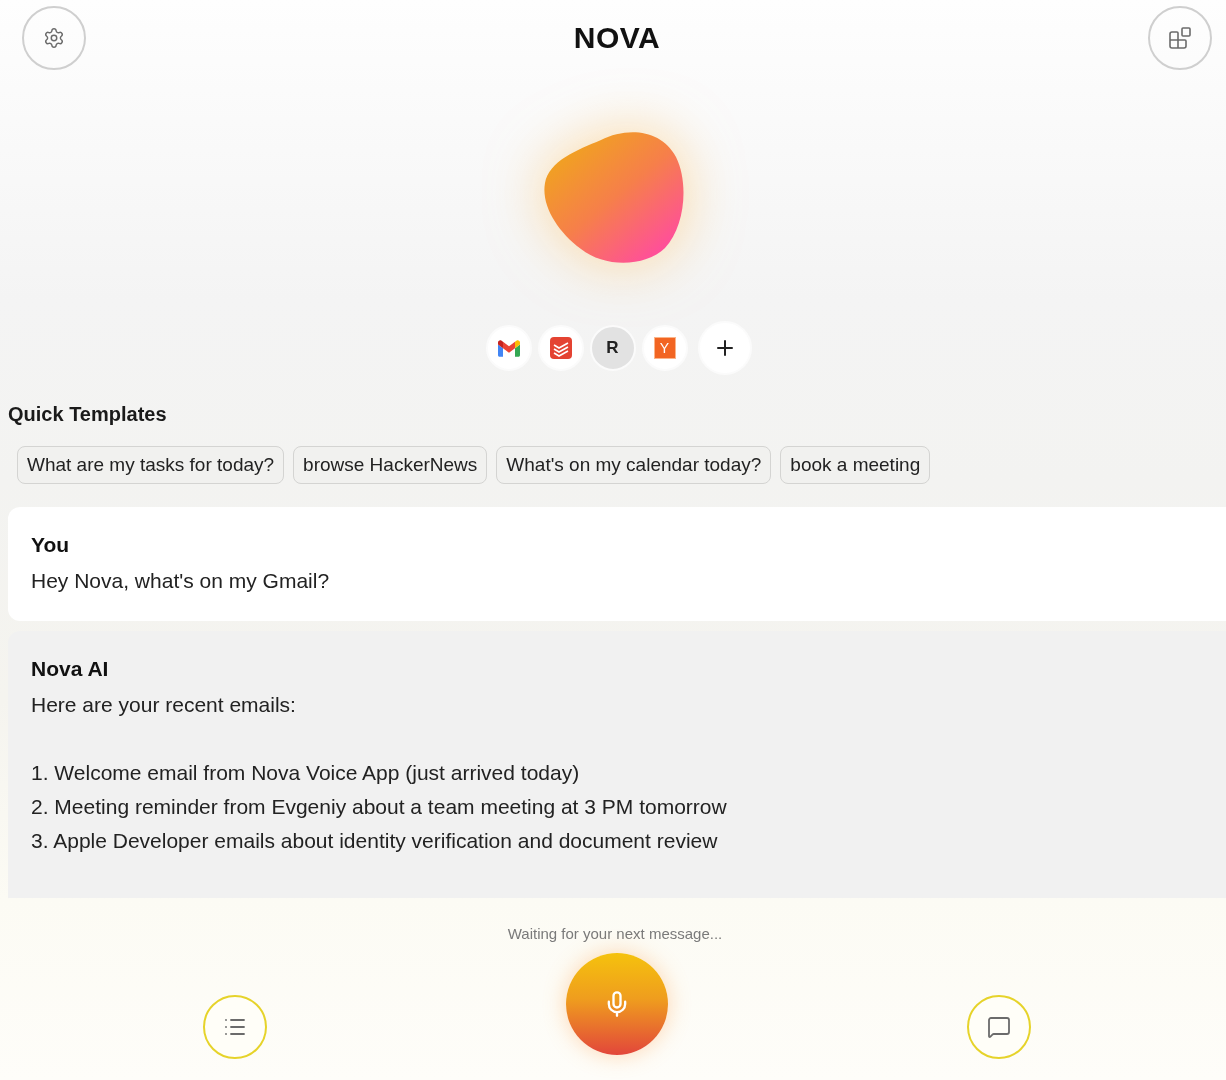 This screenshot has height=1080, width=1226. I want to click on layered-logo-icon, so click(560, 348).